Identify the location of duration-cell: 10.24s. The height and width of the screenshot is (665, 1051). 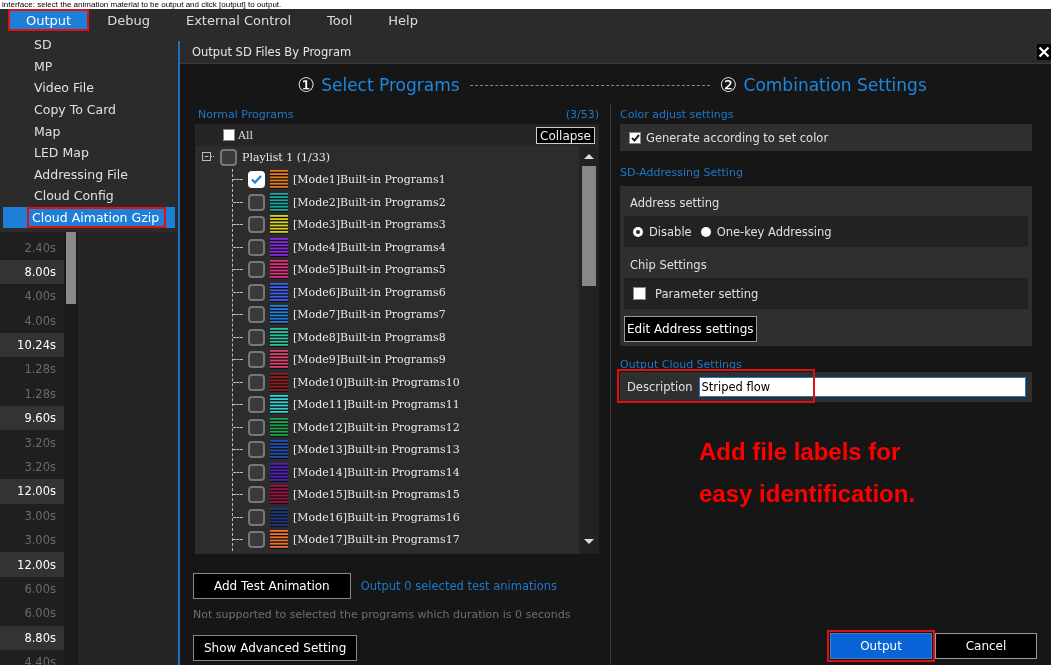
(32, 345).